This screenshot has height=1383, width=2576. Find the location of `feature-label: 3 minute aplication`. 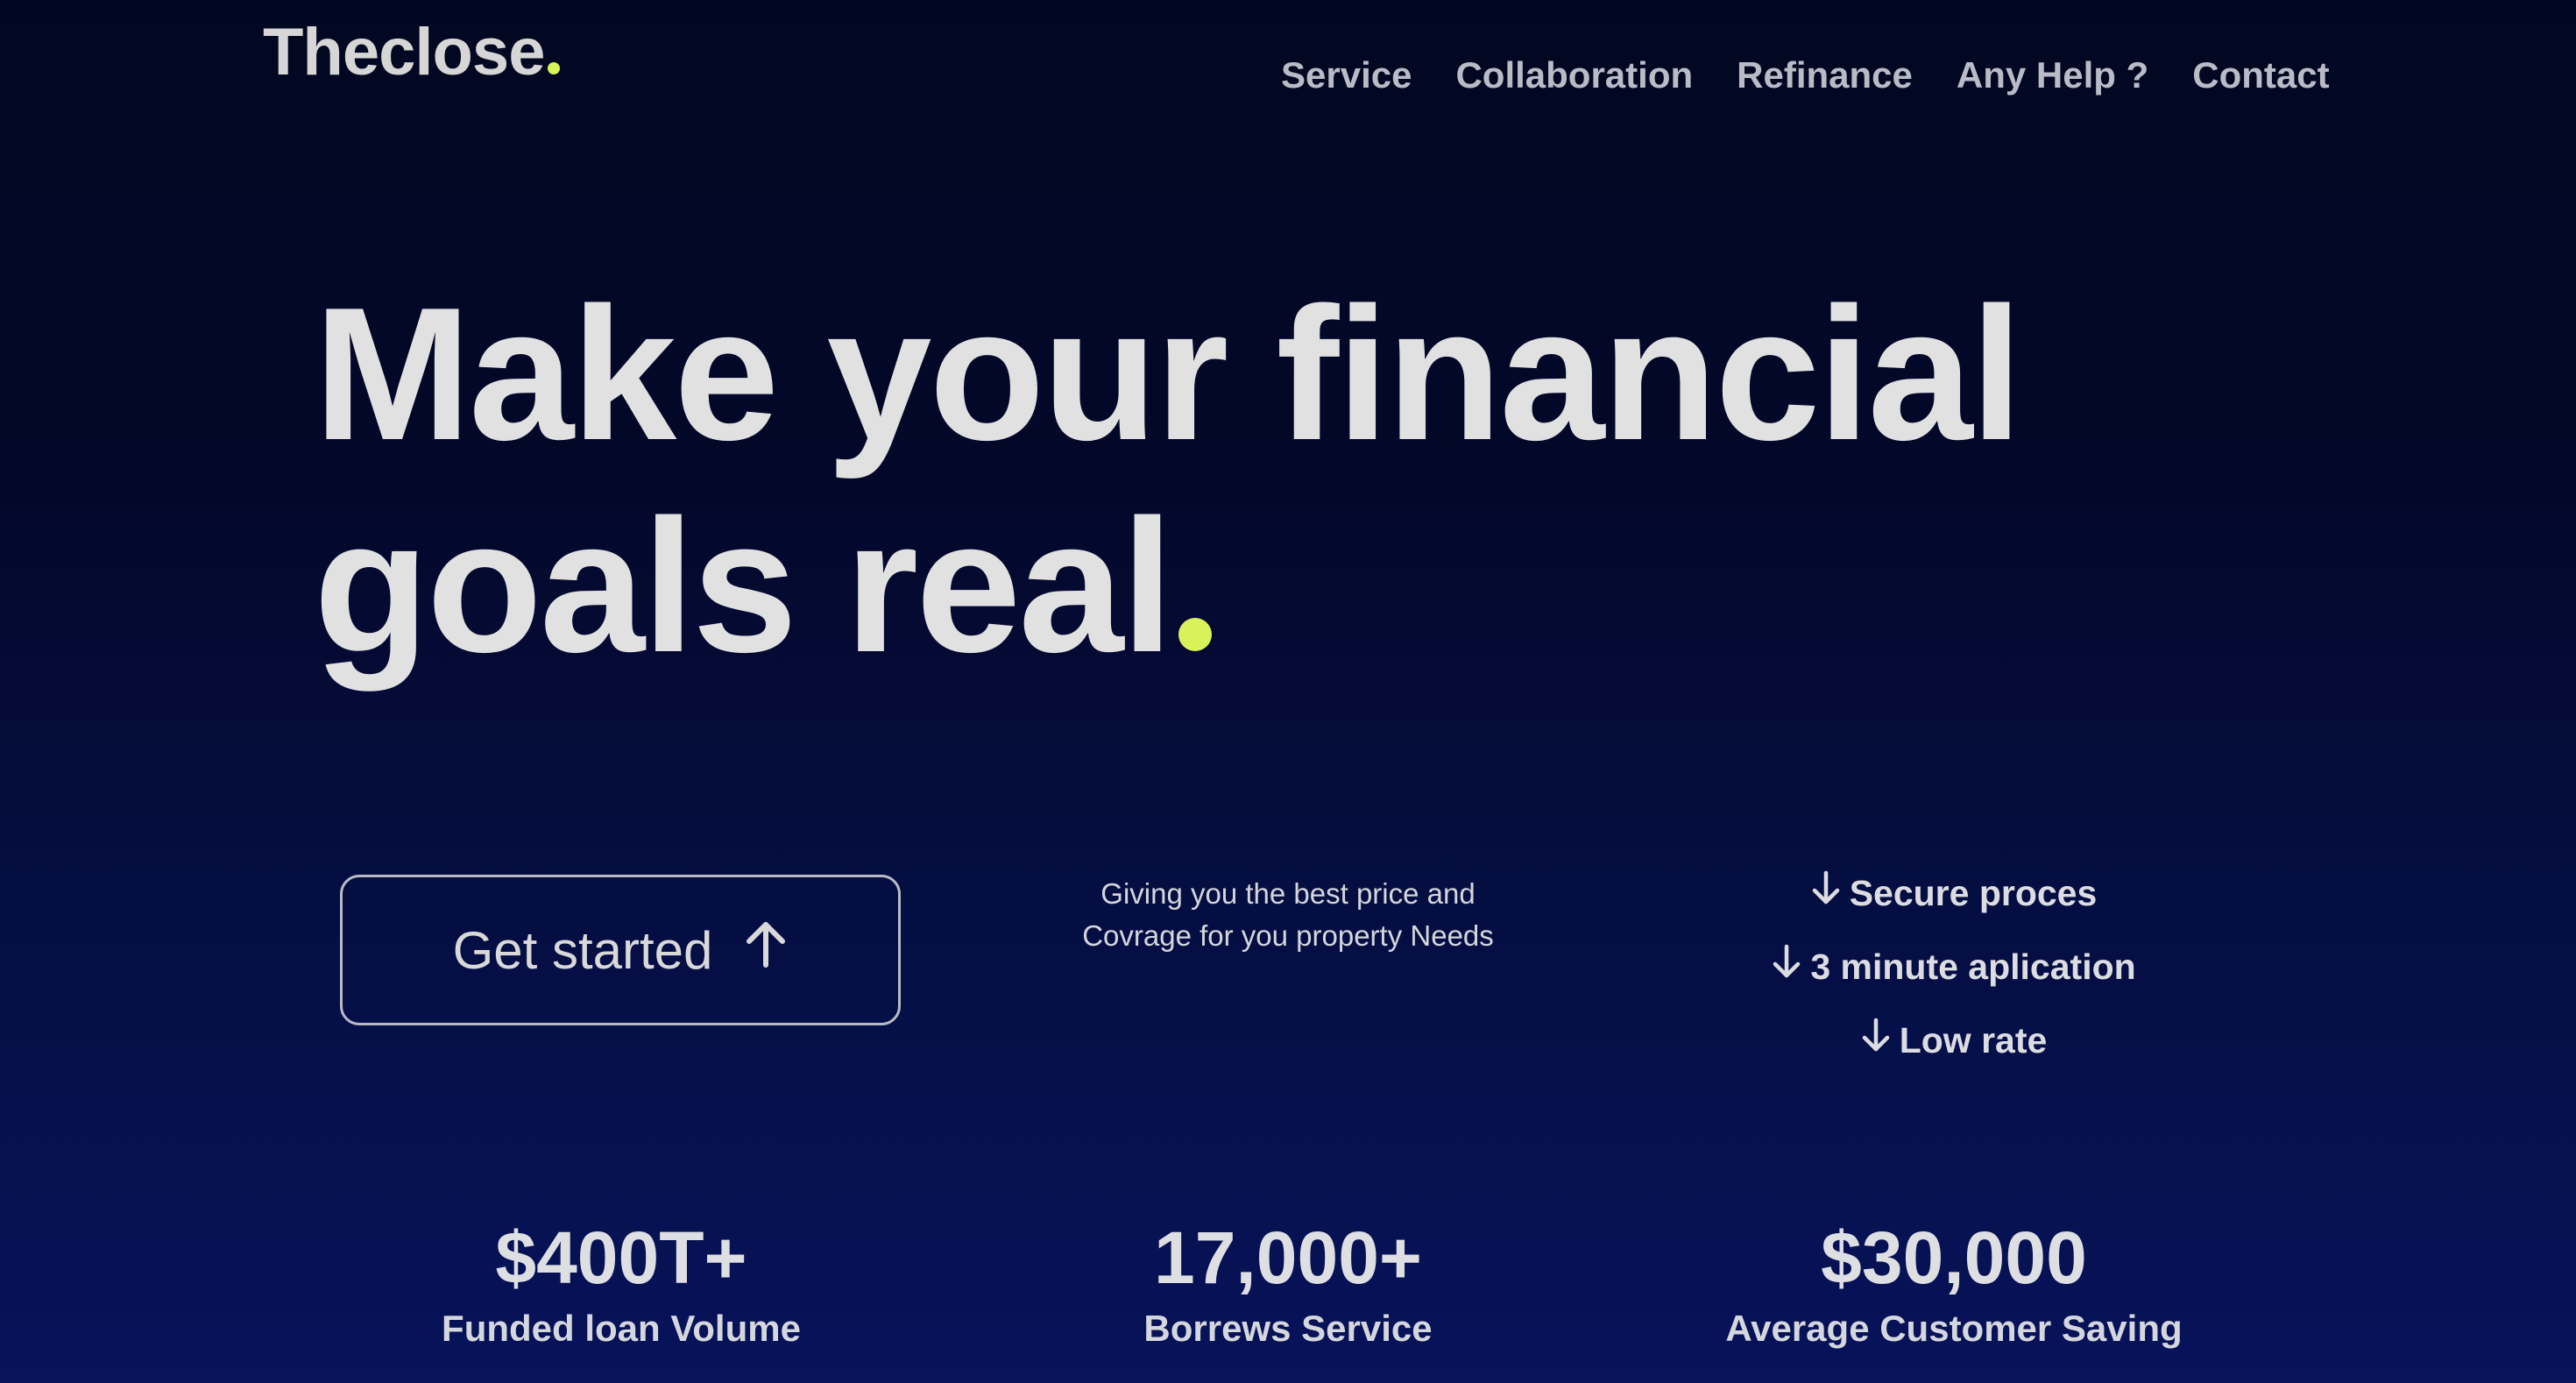

feature-label: 3 minute aplication is located at coordinates (1973, 967).